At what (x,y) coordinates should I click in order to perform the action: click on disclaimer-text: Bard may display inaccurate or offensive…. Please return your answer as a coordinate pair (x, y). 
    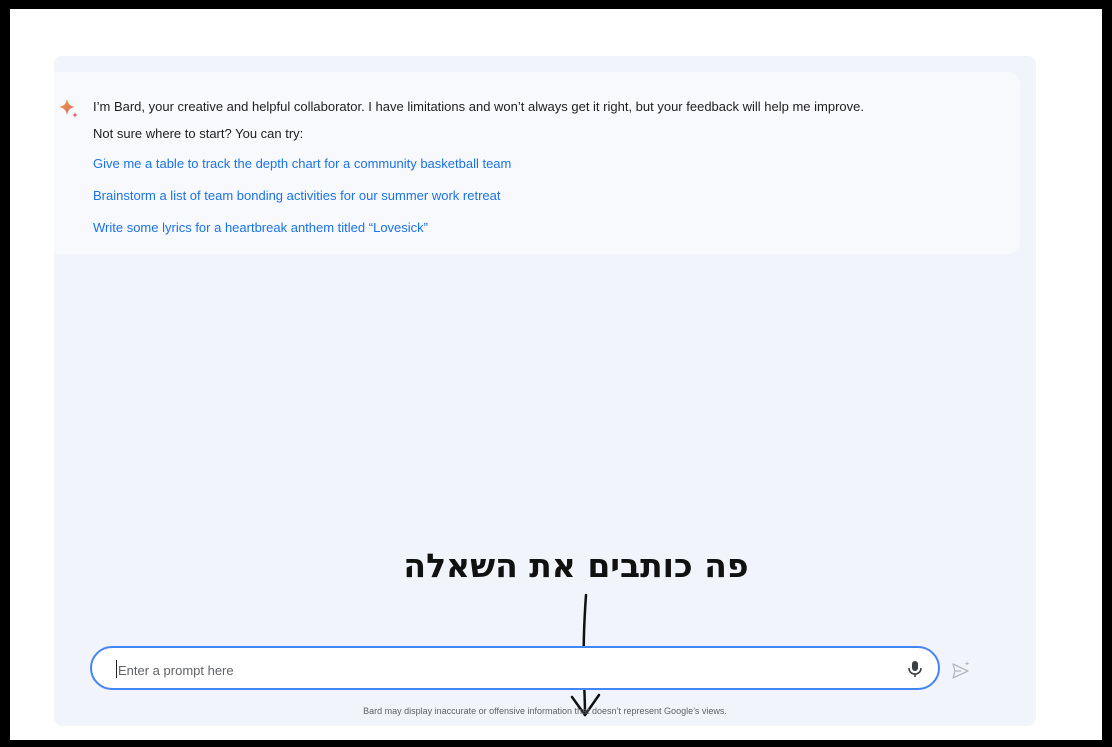
    Looking at the image, I should click on (545, 711).